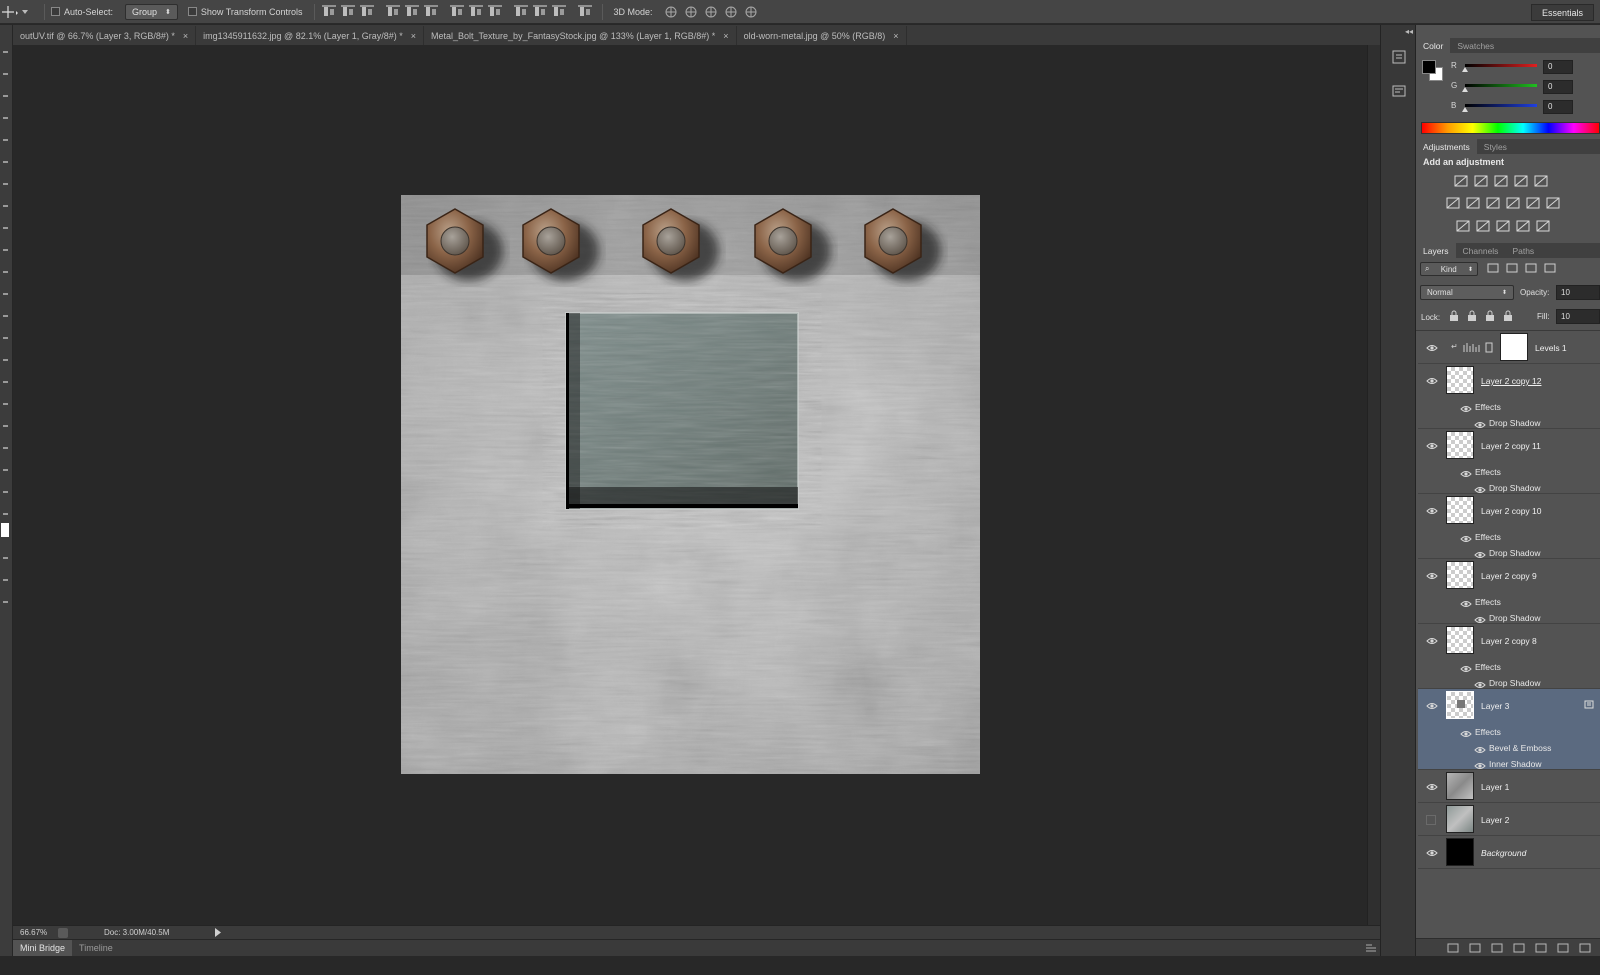 The width and height of the screenshot is (1600, 975). Describe the element at coordinates (1503, 226) in the screenshot. I see `threshold-icon` at that location.